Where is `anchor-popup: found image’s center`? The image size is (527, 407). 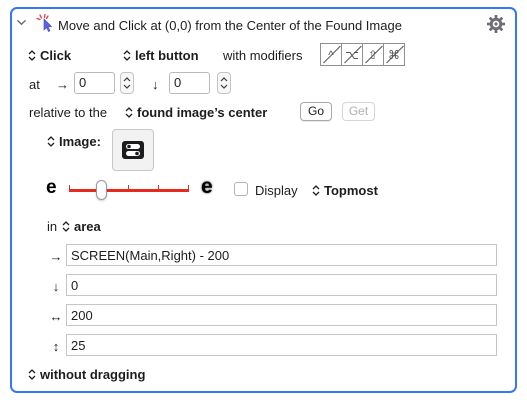
anchor-popup: found image’s center is located at coordinates (196, 112).